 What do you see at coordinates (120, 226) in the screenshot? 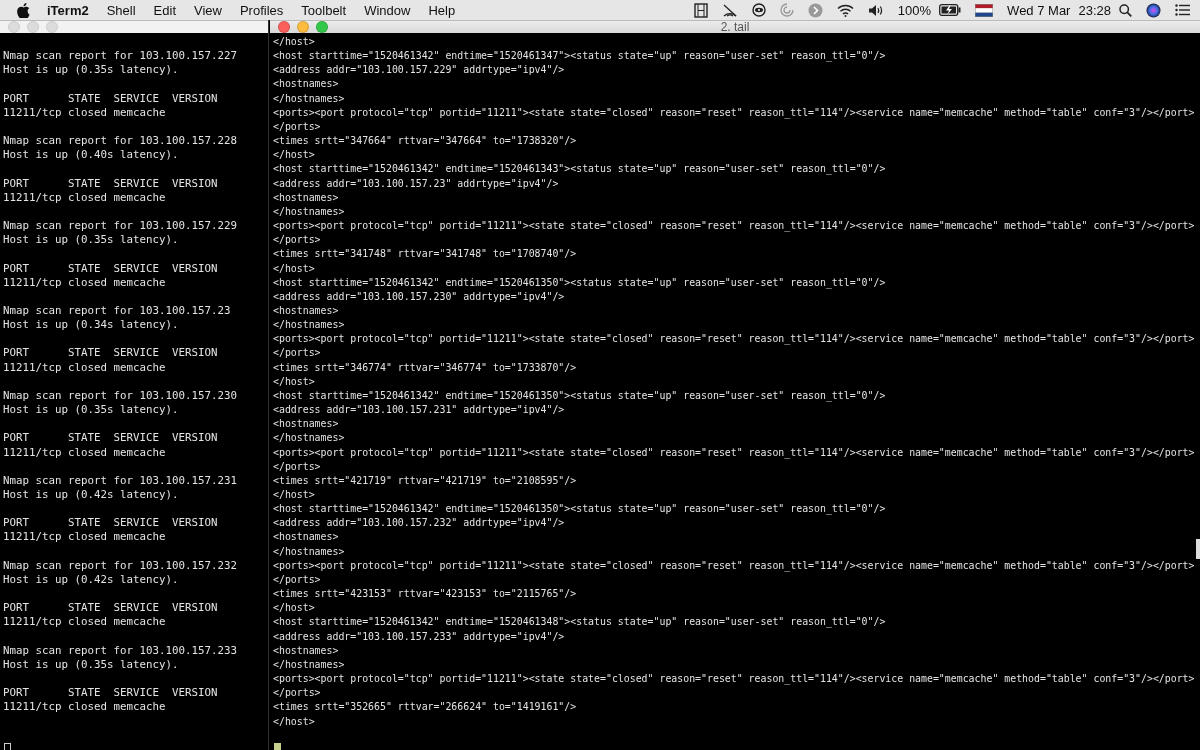
I see `terminal-line: Nmap scan report for 103.100.157.229` at bounding box center [120, 226].